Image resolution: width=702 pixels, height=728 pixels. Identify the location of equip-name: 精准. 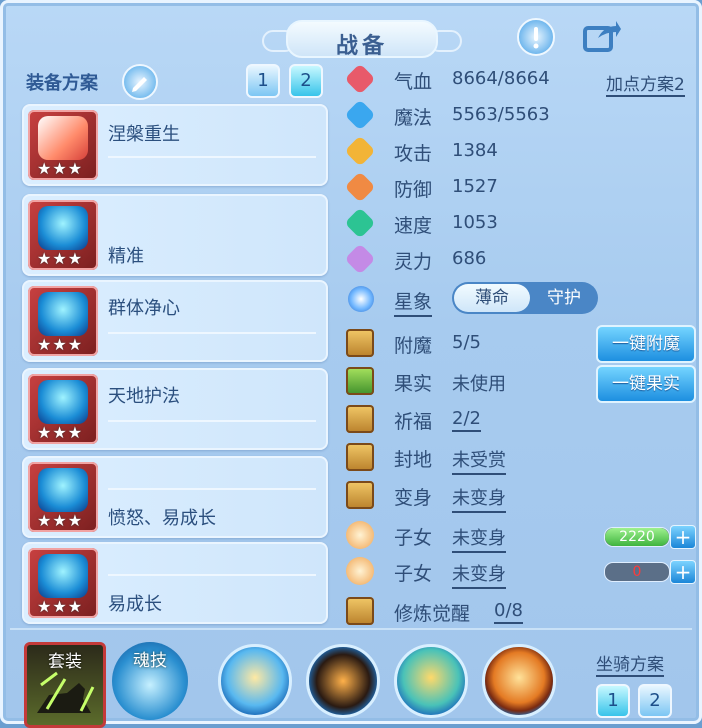
(126, 256).